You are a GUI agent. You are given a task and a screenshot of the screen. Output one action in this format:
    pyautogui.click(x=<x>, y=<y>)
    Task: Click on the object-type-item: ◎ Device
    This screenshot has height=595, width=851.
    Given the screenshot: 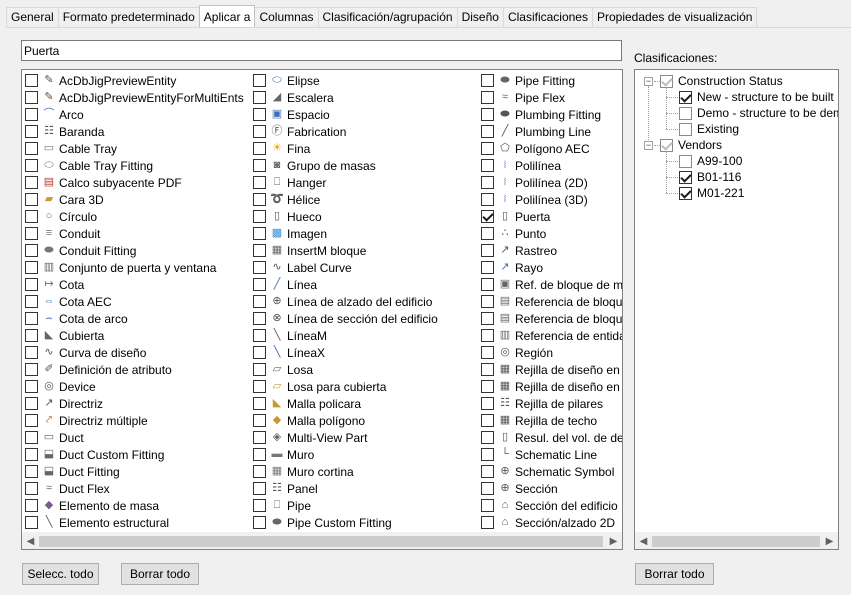 What is the action you would take?
    pyautogui.click(x=133, y=386)
    